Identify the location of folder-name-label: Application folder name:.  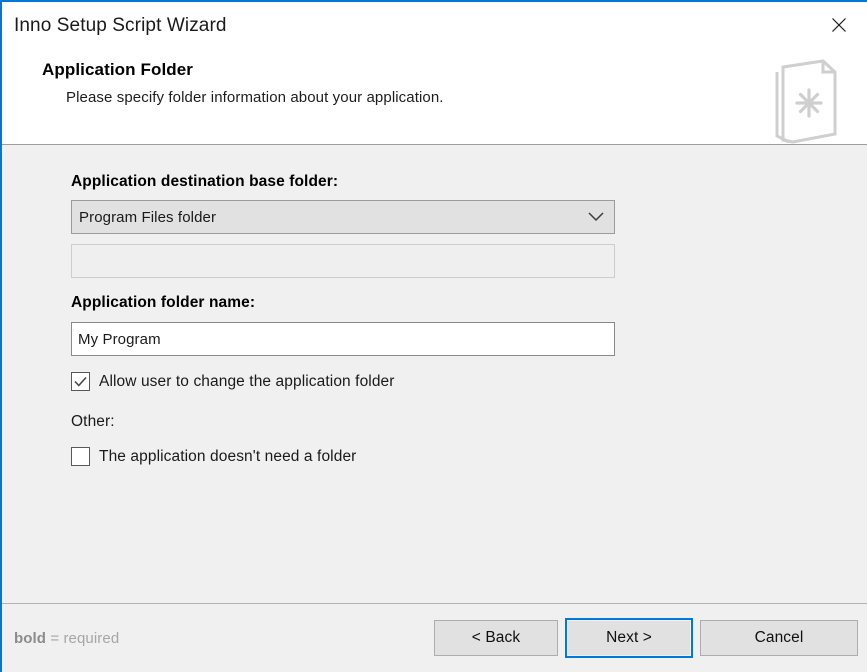
(163, 302).